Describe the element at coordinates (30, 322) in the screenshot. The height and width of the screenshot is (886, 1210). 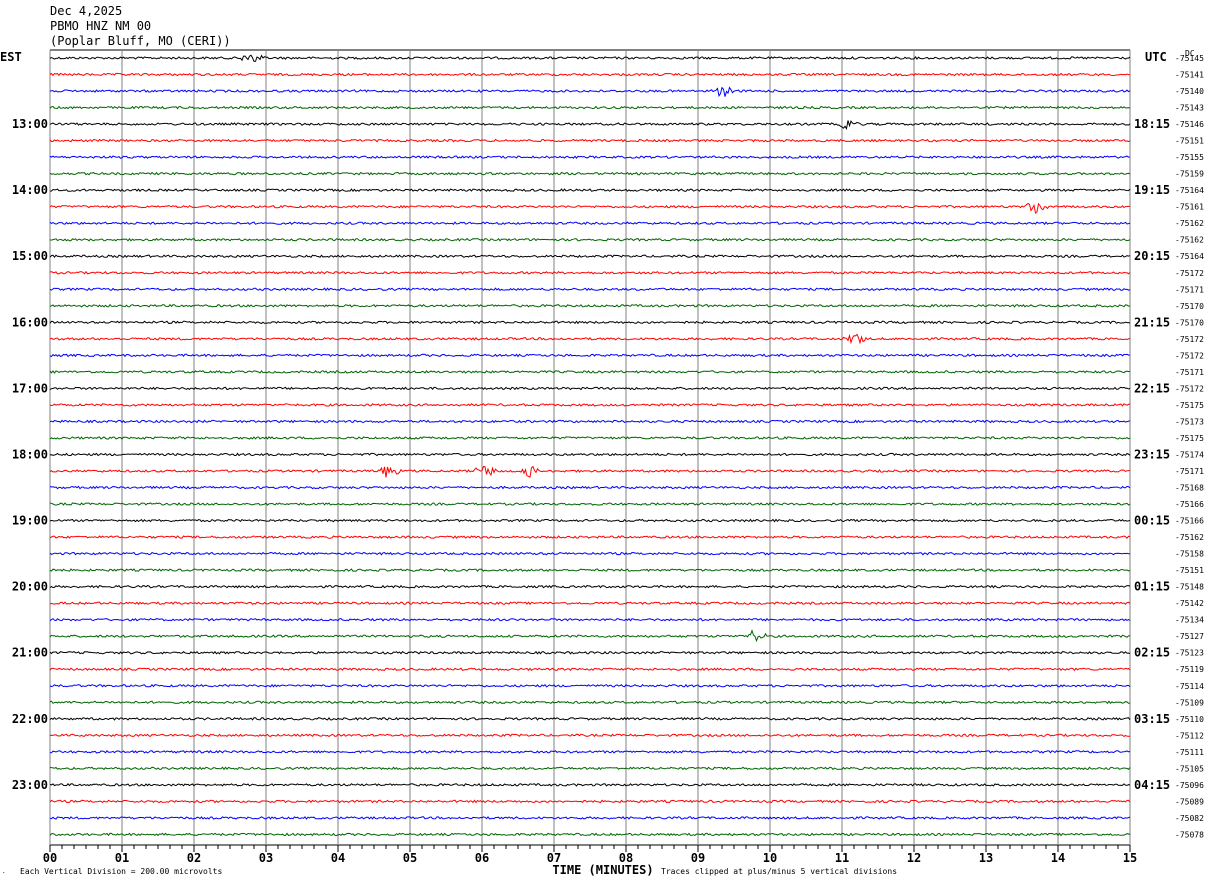
I see `left-hour-label: 16:00` at that location.